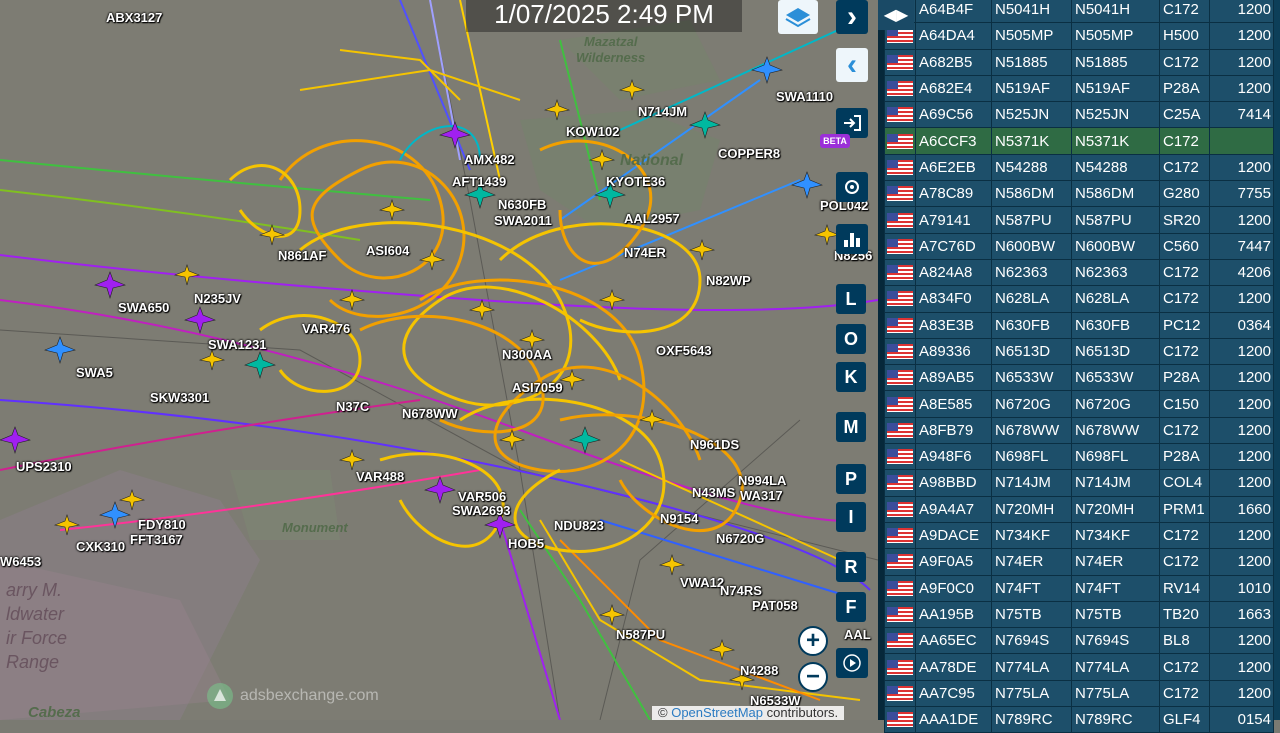  Describe the element at coordinates (523, 220) in the screenshot. I see `aircraft-label: SWA2011` at that location.